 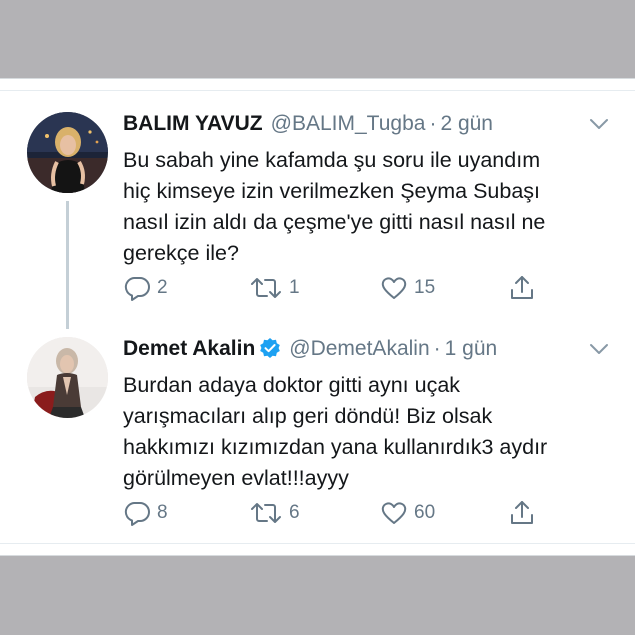 I want to click on tweet-header: BALIM YAVUZ @BALIM_Tugba · 2 gün, so click(x=308, y=124).